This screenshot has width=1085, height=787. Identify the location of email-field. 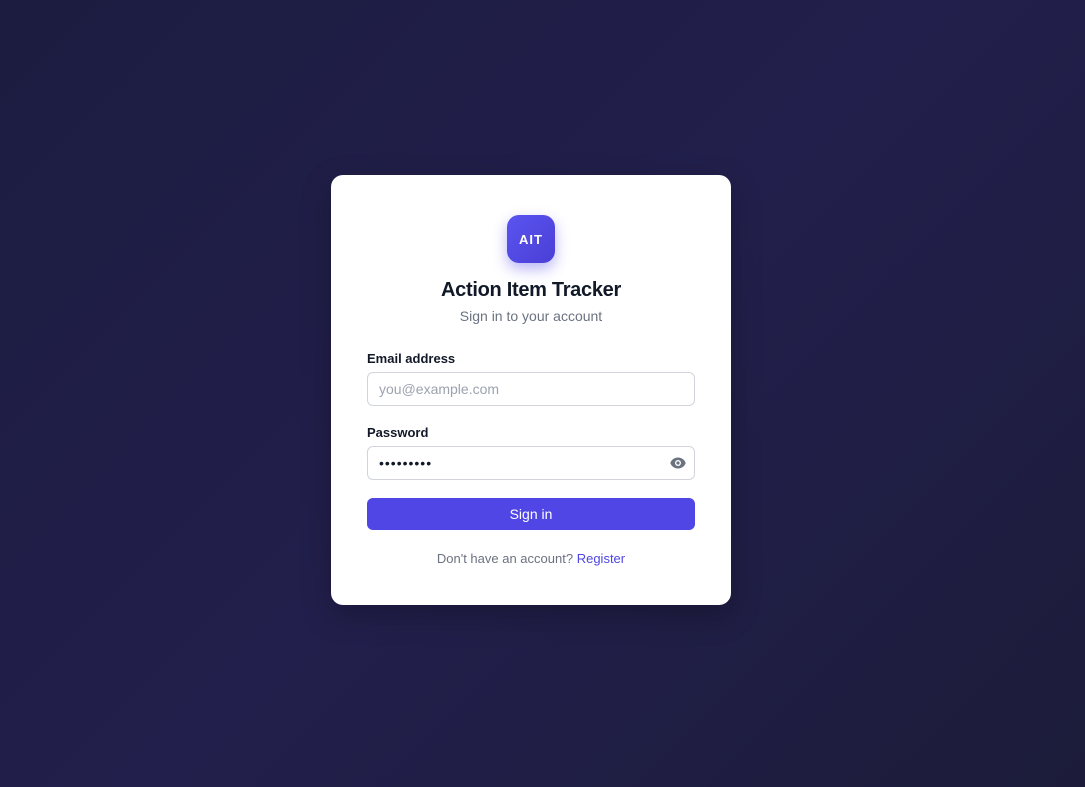
(531, 389).